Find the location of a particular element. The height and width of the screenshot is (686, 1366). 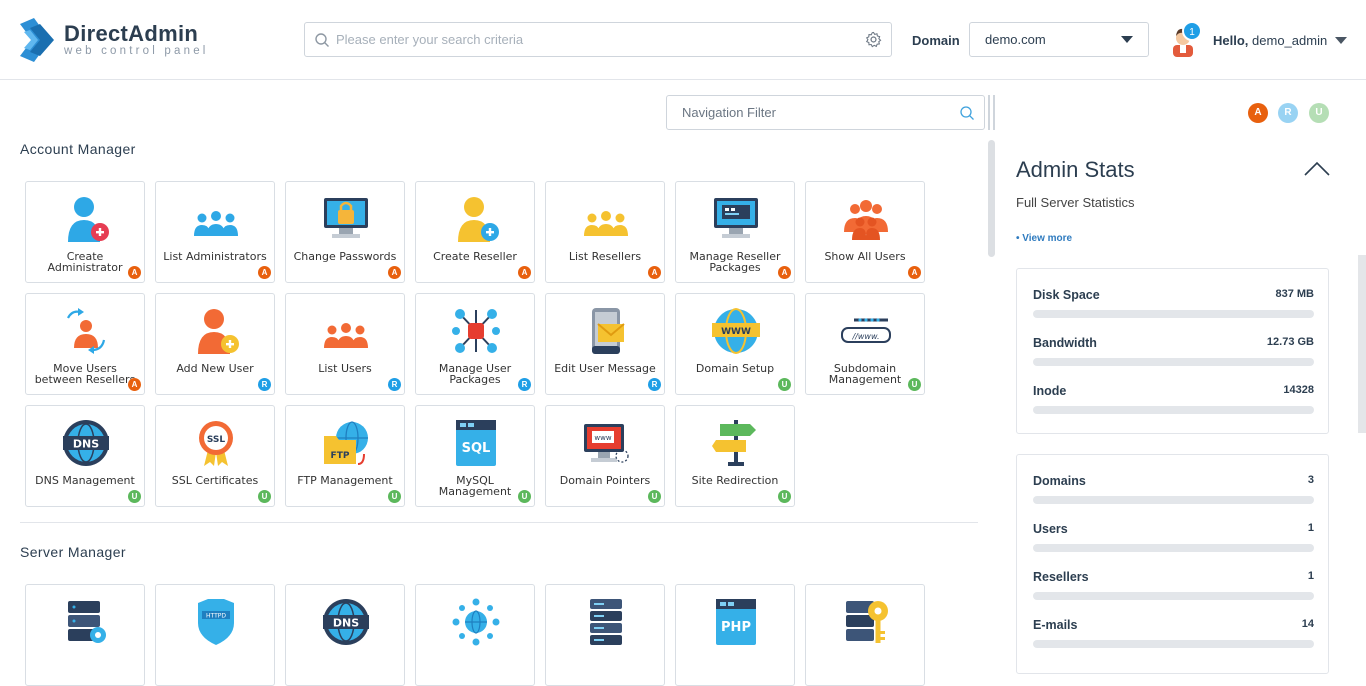

stat-value: 1 is located at coordinates (1310, 576).